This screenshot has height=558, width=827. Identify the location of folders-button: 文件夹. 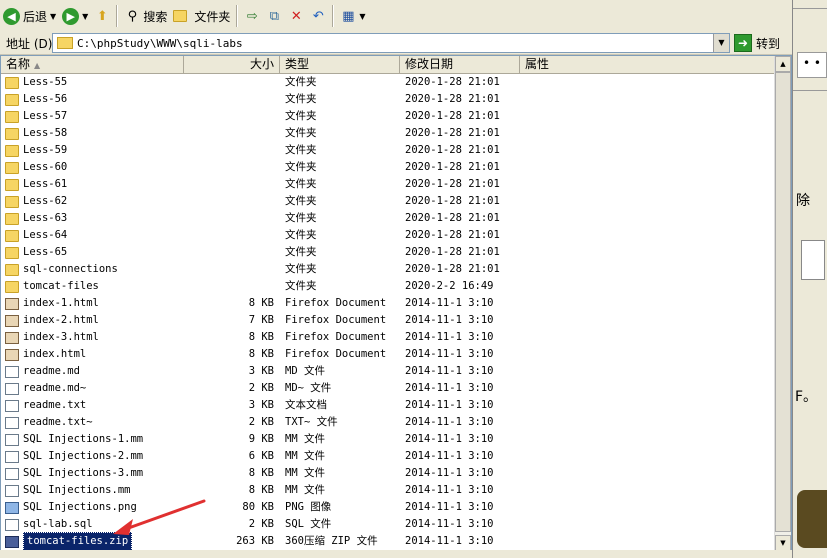
(201, 16).